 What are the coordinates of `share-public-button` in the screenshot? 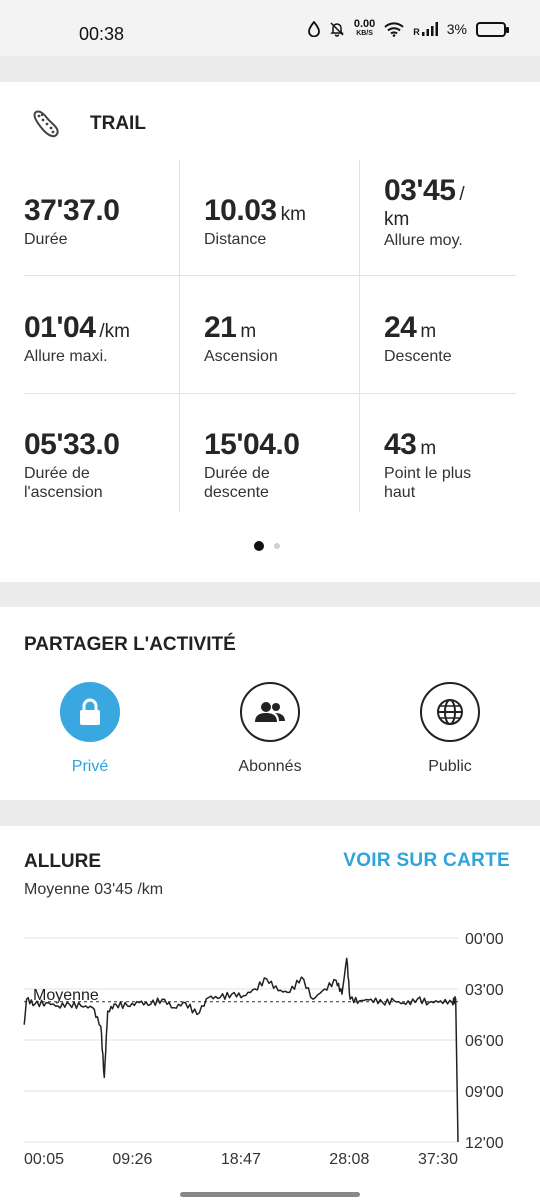 It's located at (450, 712).